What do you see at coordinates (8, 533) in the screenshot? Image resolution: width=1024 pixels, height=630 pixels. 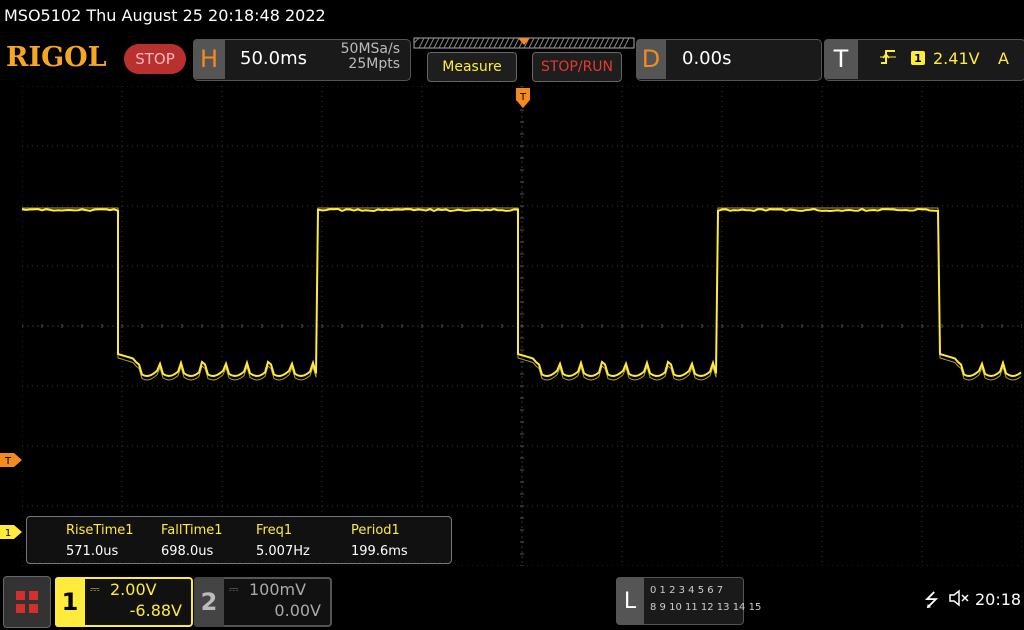 I see `channel1-marker-label: 1` at bounding box center [8, 533].